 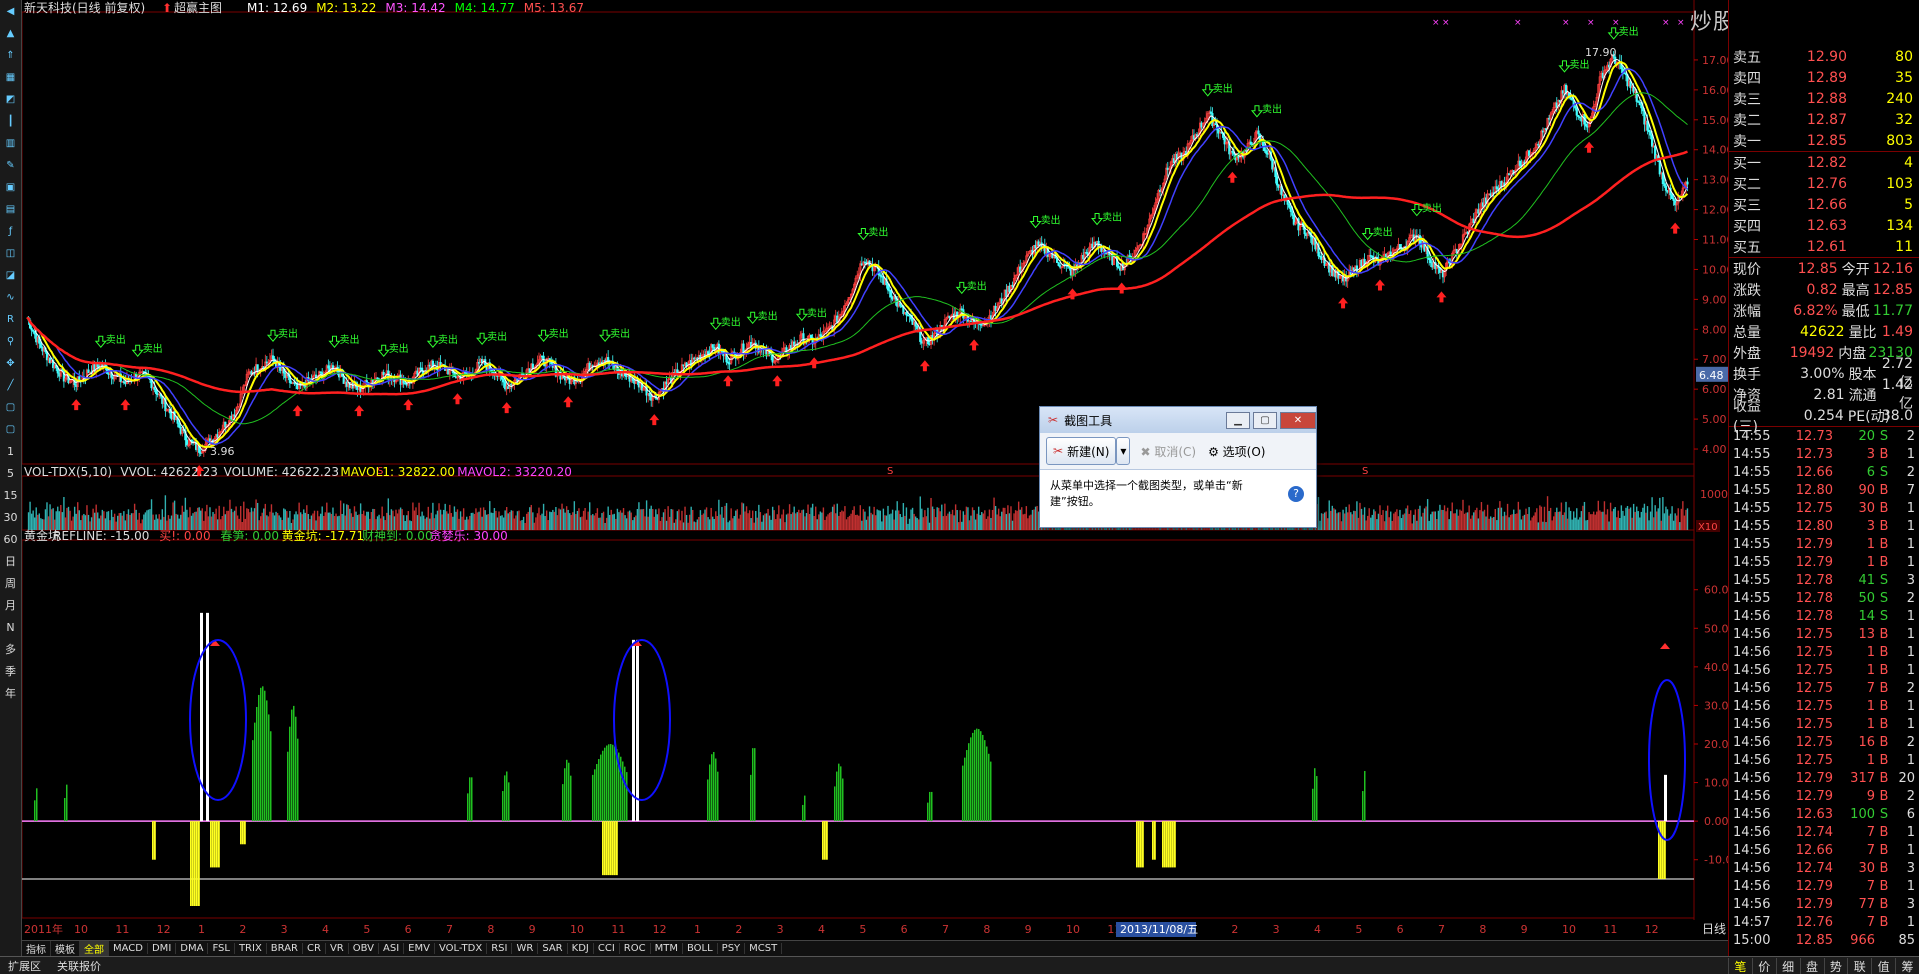 What do you see at coordinates (10, 473) in the screenshot?
I see `period-1: 5` at bounding box center [10, 473].